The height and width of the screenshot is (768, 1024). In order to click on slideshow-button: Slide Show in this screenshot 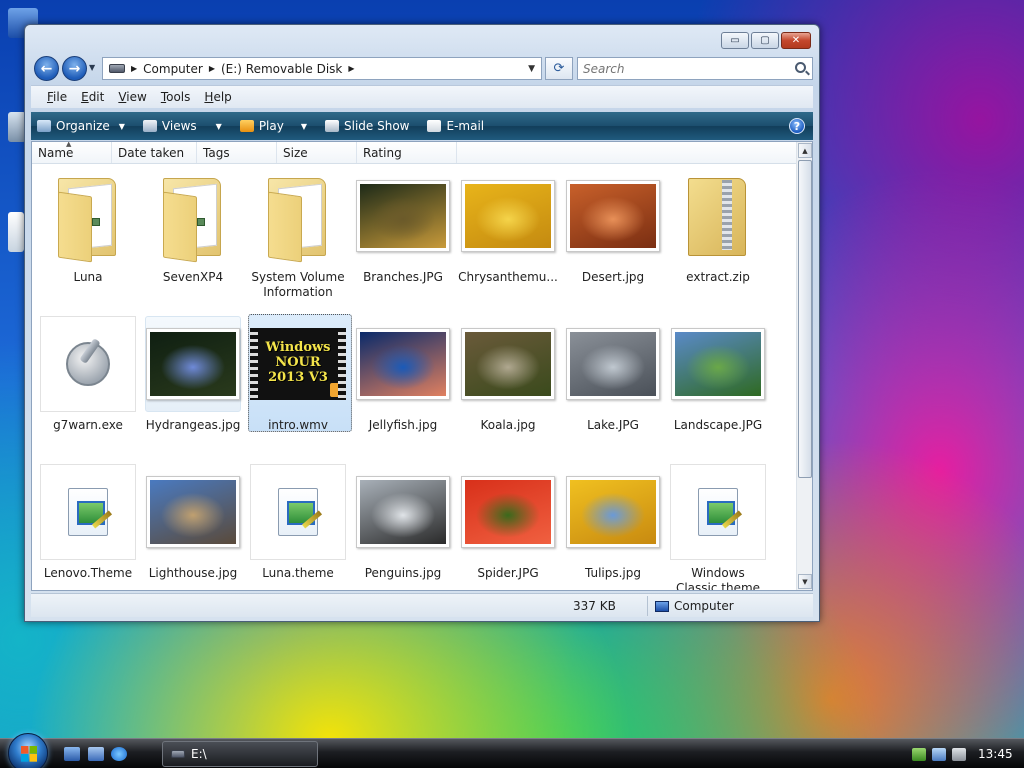, I will do `click(367, 126)`.